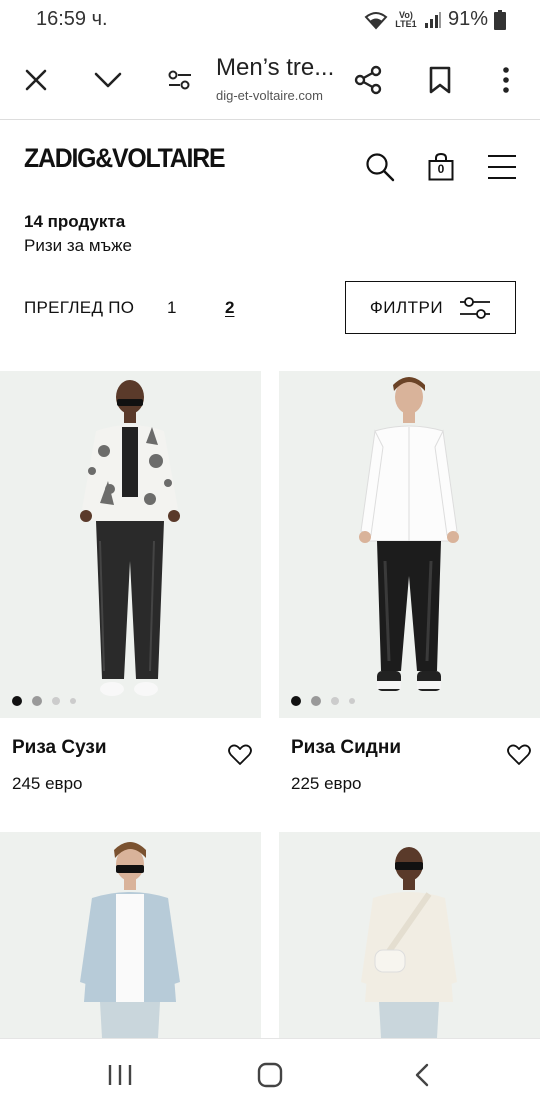 The height and width of the screenshot is (1110, 540). I want to click on search-icon, so click(380, 167).